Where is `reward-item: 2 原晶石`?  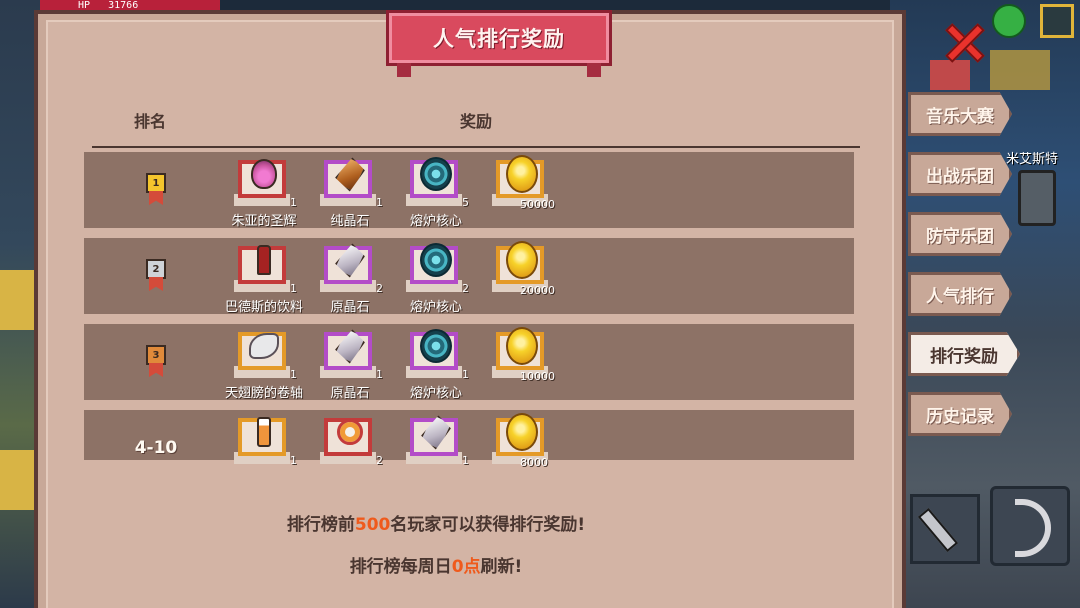 reward-item: 2 原晶石 is located at coordinates (351, 277).